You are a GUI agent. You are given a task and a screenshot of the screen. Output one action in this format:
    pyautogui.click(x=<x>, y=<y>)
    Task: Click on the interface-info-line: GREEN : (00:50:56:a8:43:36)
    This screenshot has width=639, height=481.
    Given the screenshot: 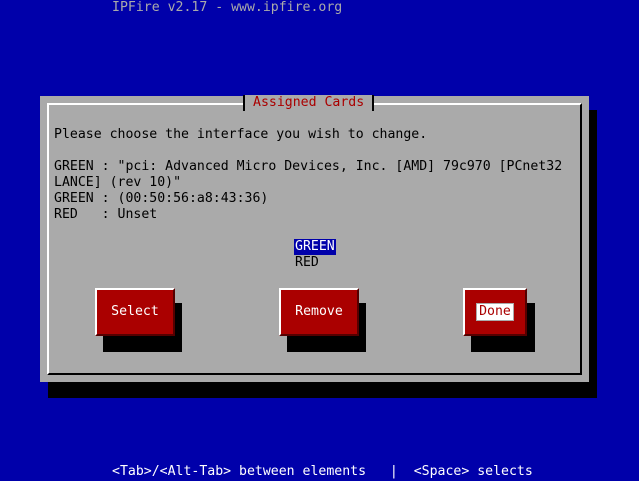 What is the action you would take?
    pyautogui.click(x=161, y=198)
    